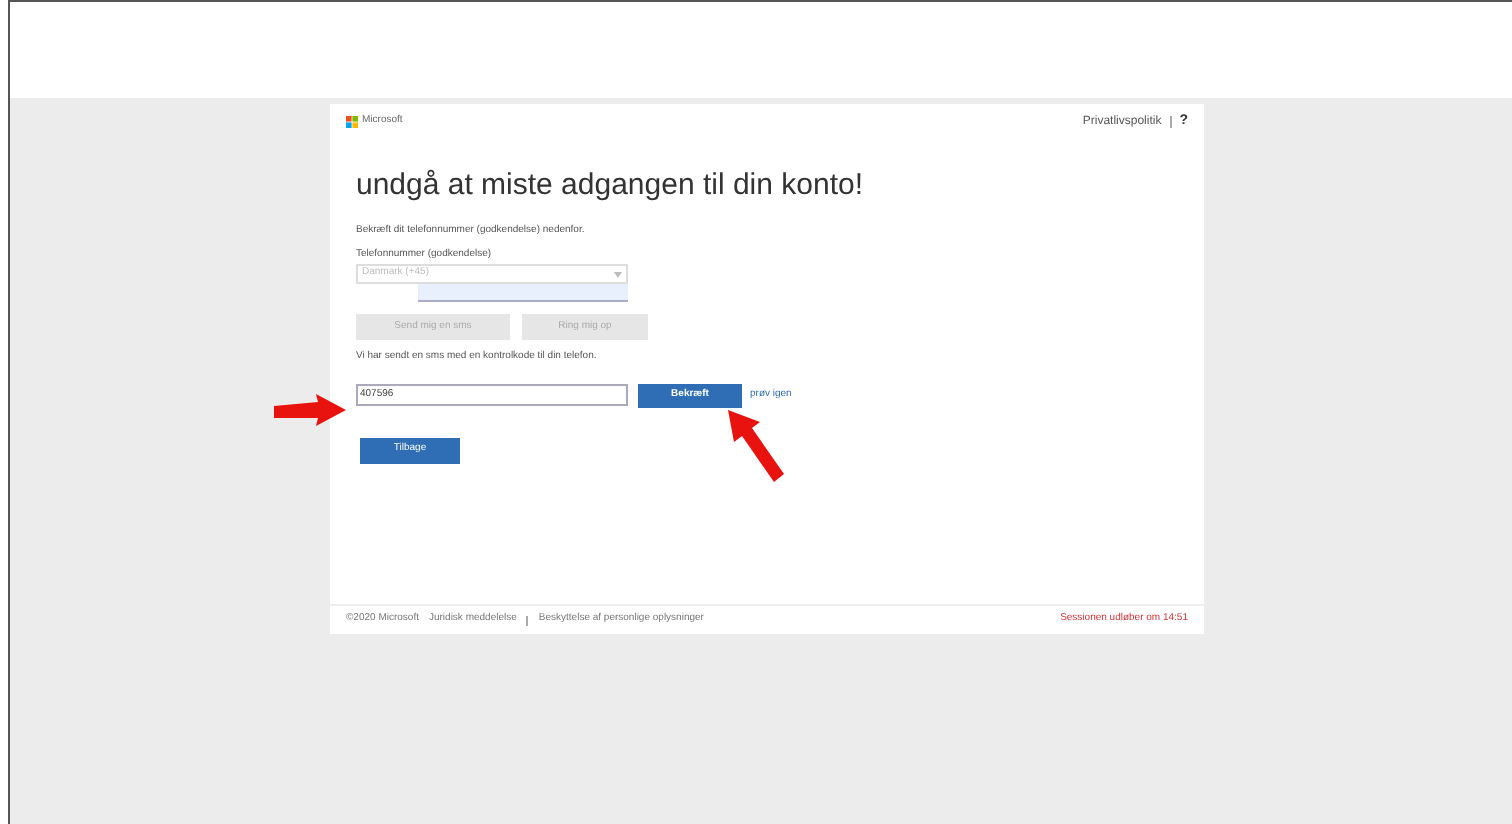 Image resolution: width=1512 pixels, height=824 pixels. Describe the element at coordinates (618, 274) in the screenshot. I see `caret-icon` at that location.